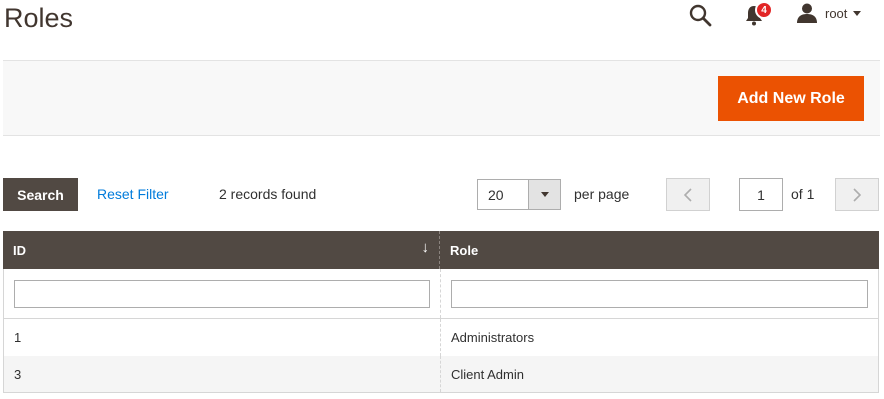  Describe the element at coordinates (807, 13) in the screenshot. I see `user-icon` at that location.